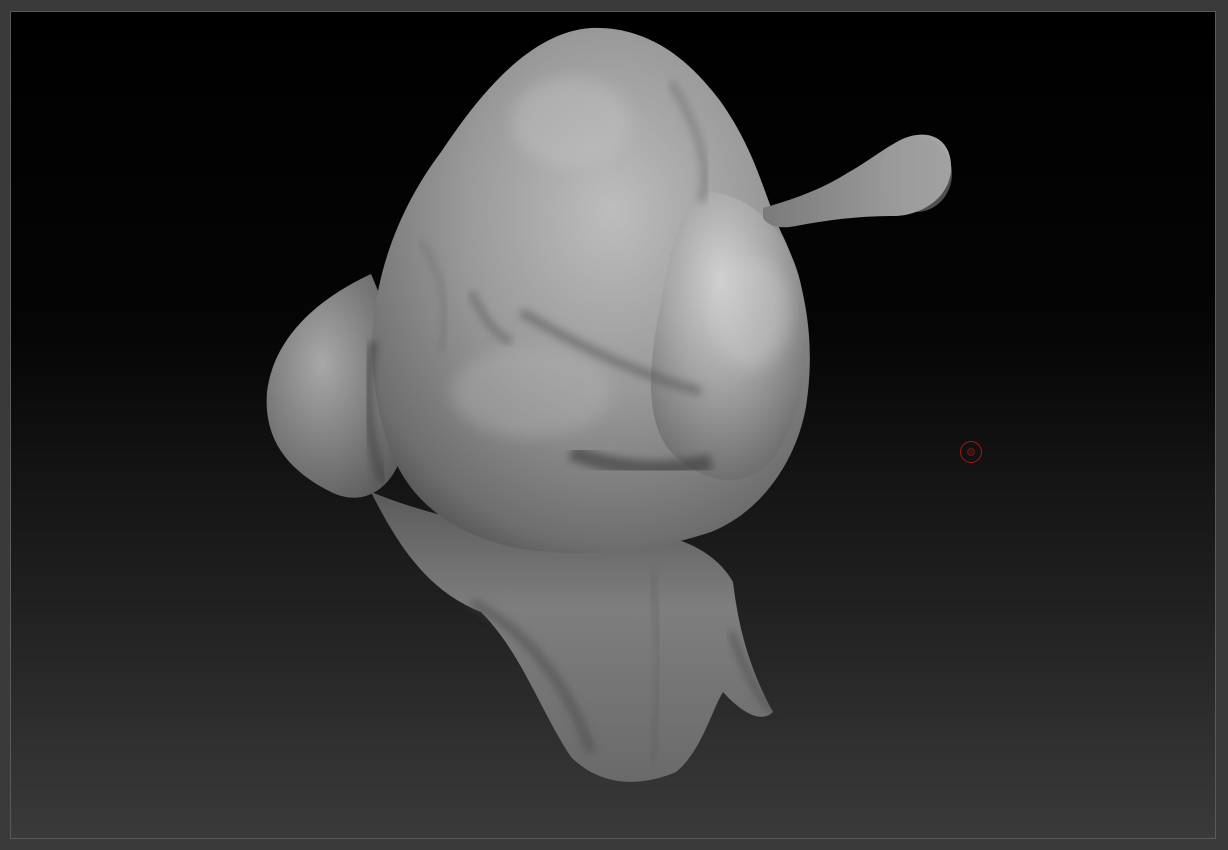 The height and width of the screenshot is (850, 1228). What do you see at coordinates (971, 452) in the screenshot?
I see `brush-center-icon` at bounding box center [971, 452].